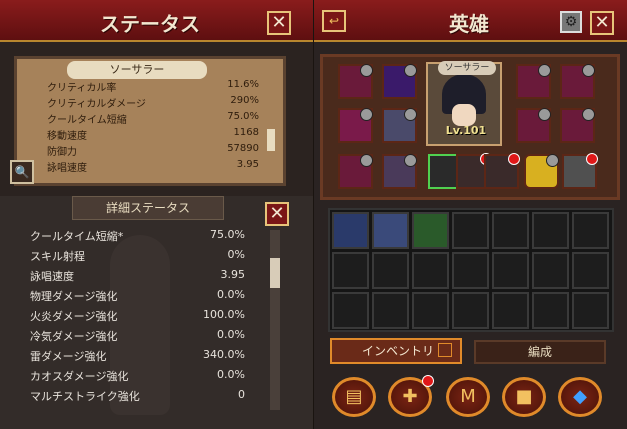 The image size is (627, 429). What do you see at coordinates (62, 152) in the screenshot?
I see `stat-key: 防御力` at bounding box center [62, 152].